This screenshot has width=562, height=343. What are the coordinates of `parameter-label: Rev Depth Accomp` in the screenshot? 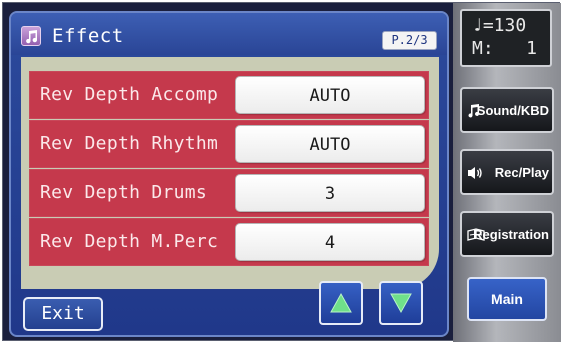 It's located at (129, 94).